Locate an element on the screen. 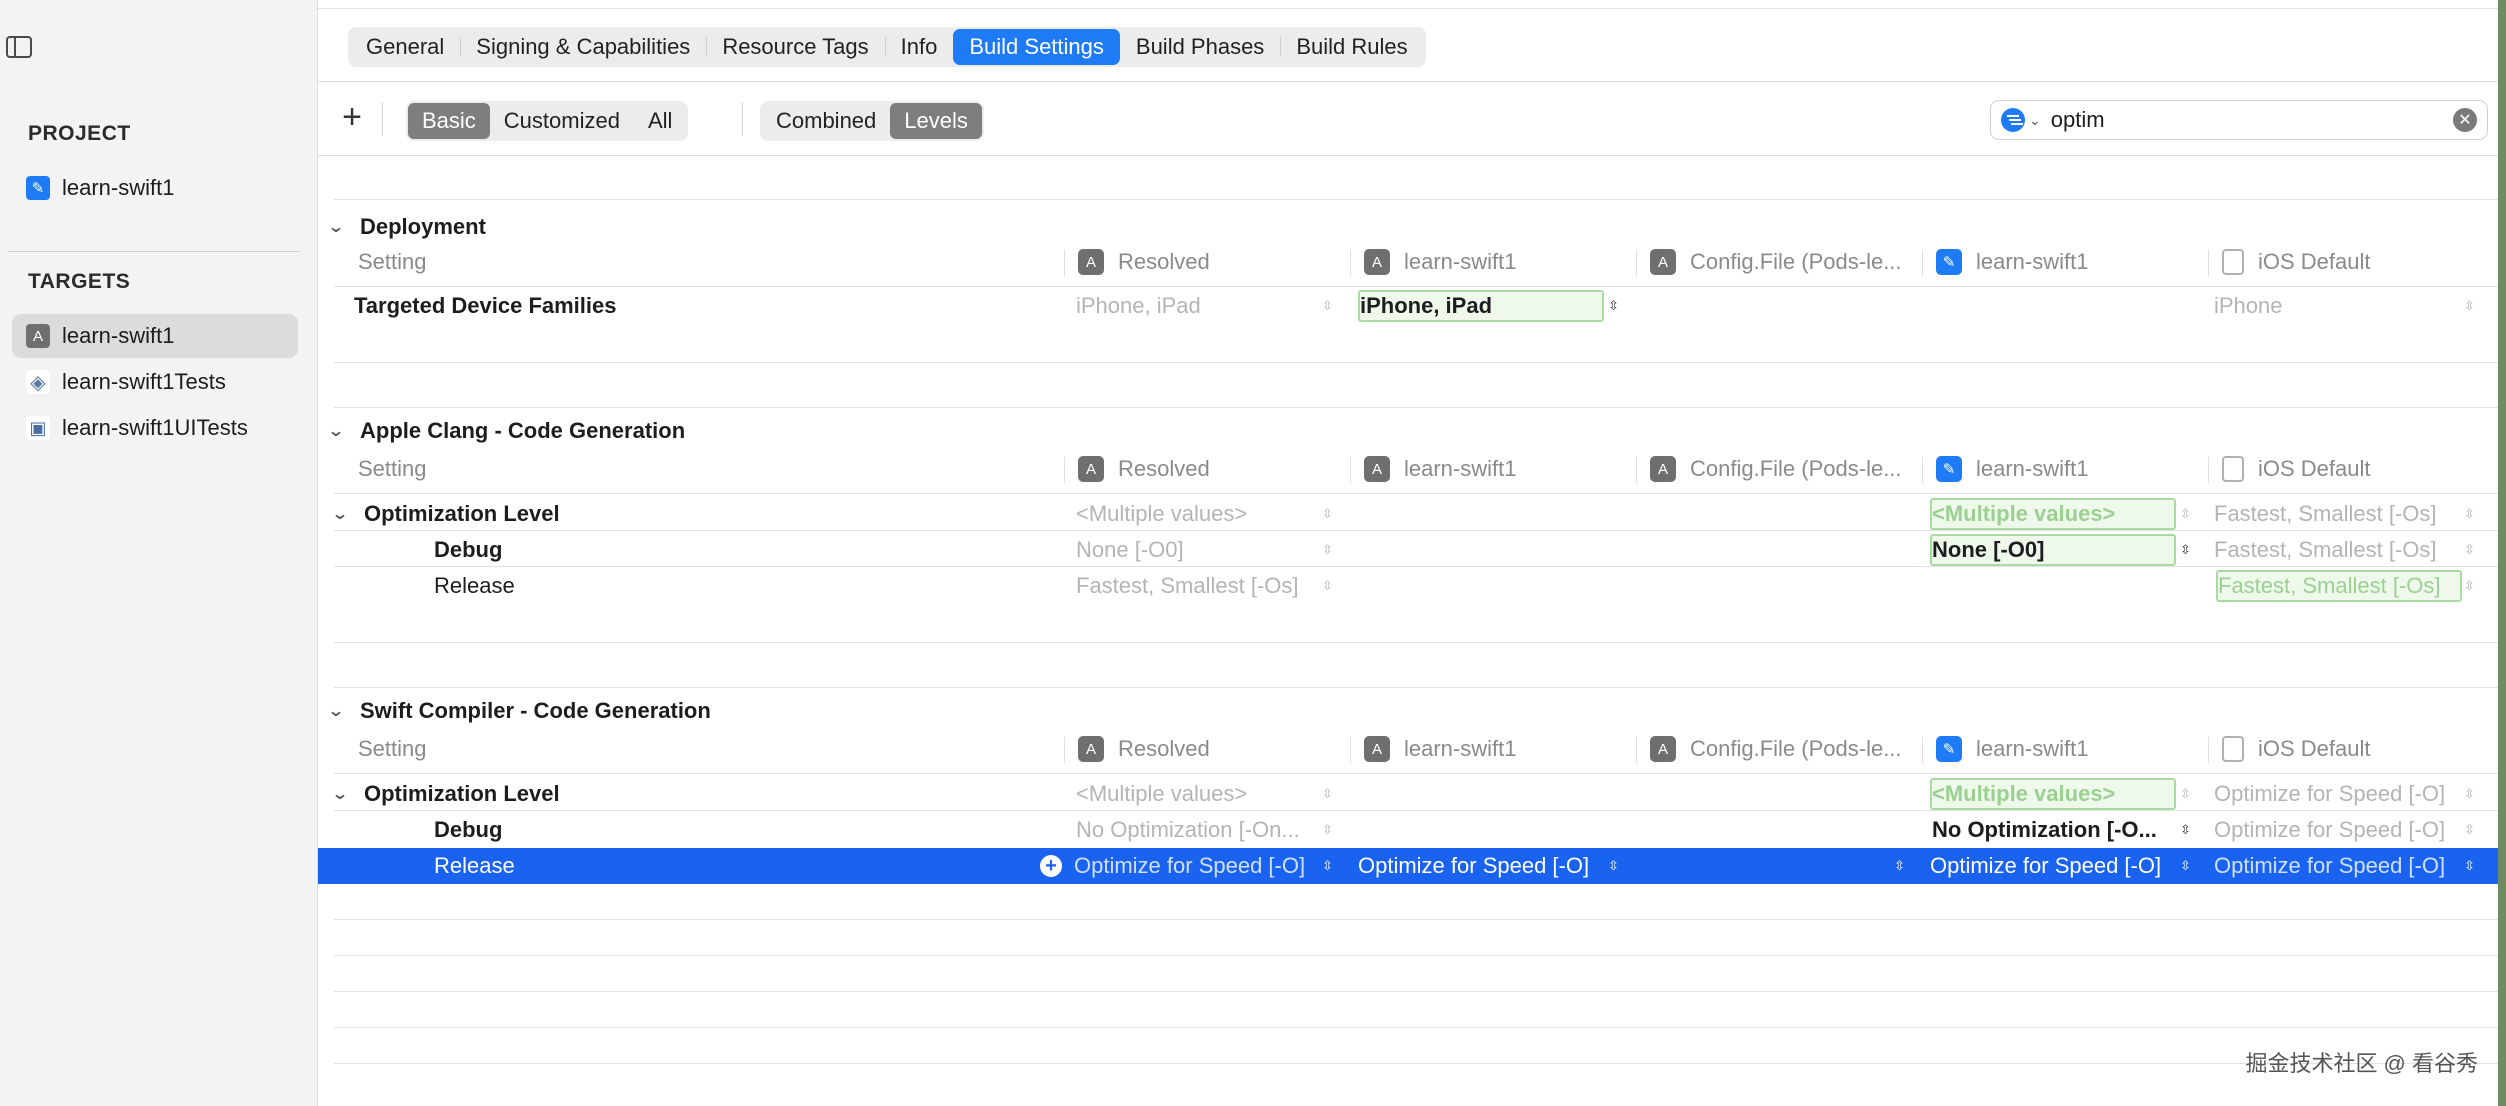 The height and width of the screenshot is (1106, 2506). column-ios-default: iOS Default is located at coordinates (2296, 262).